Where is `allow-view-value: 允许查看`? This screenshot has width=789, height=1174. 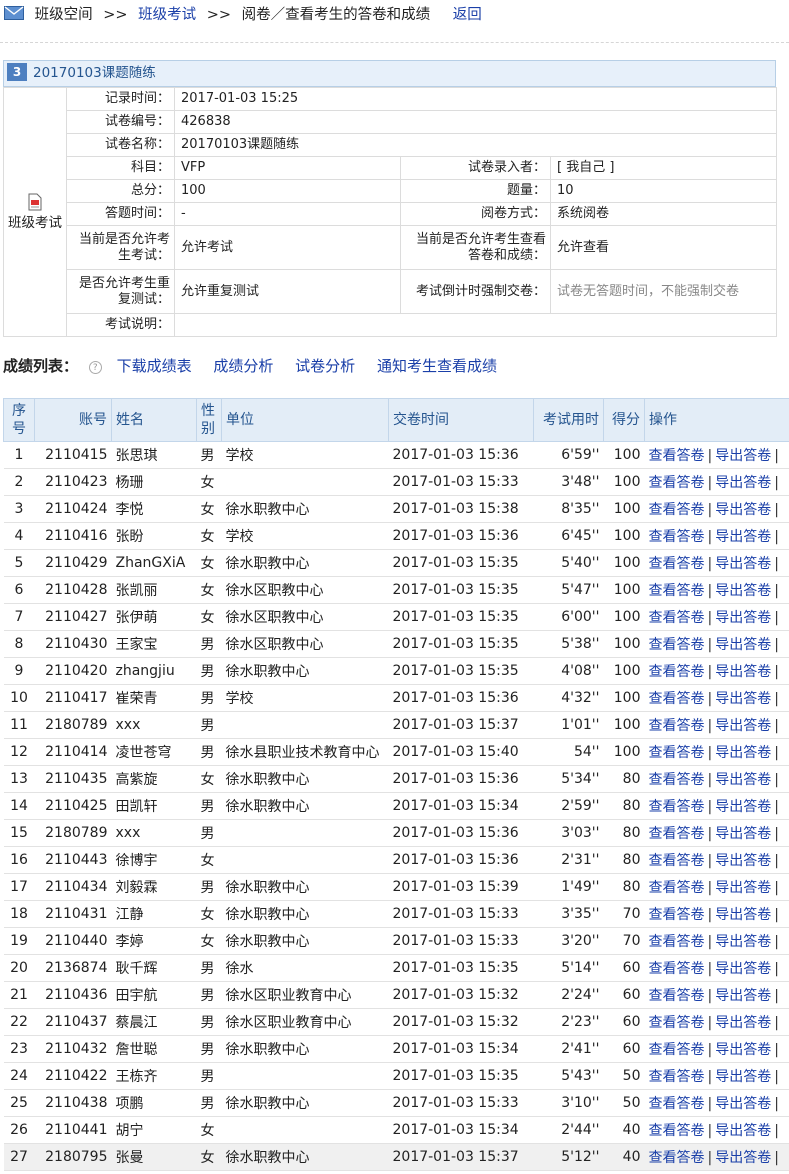 allow-view-value: 允许查看 is located at coordinates (663, 247).